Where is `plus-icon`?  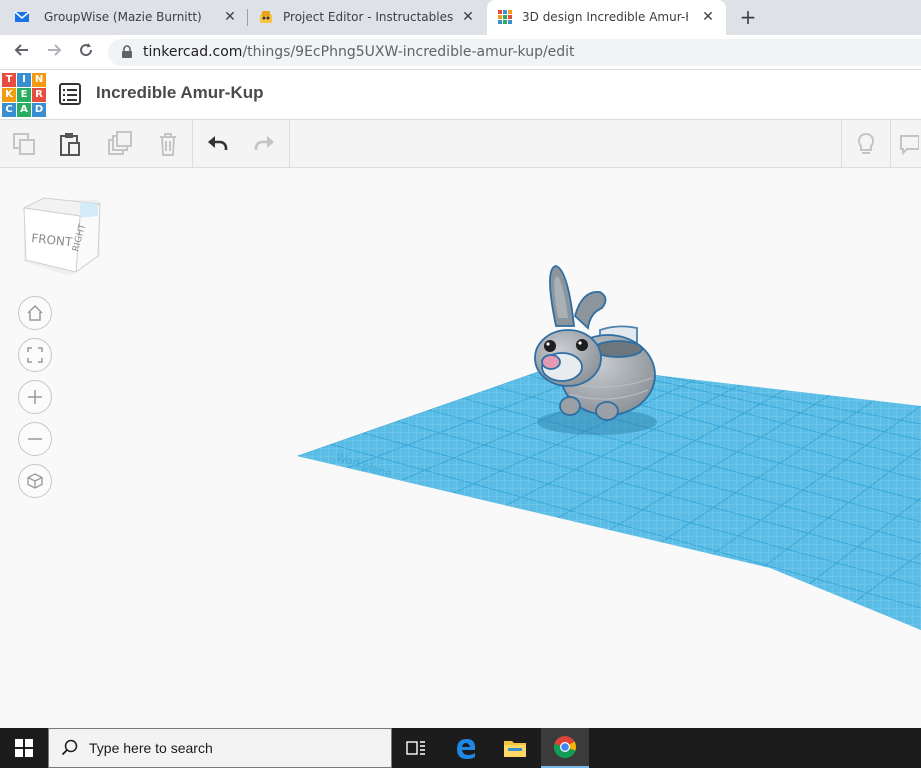 plus-icon is located at coordinates (35, 397).